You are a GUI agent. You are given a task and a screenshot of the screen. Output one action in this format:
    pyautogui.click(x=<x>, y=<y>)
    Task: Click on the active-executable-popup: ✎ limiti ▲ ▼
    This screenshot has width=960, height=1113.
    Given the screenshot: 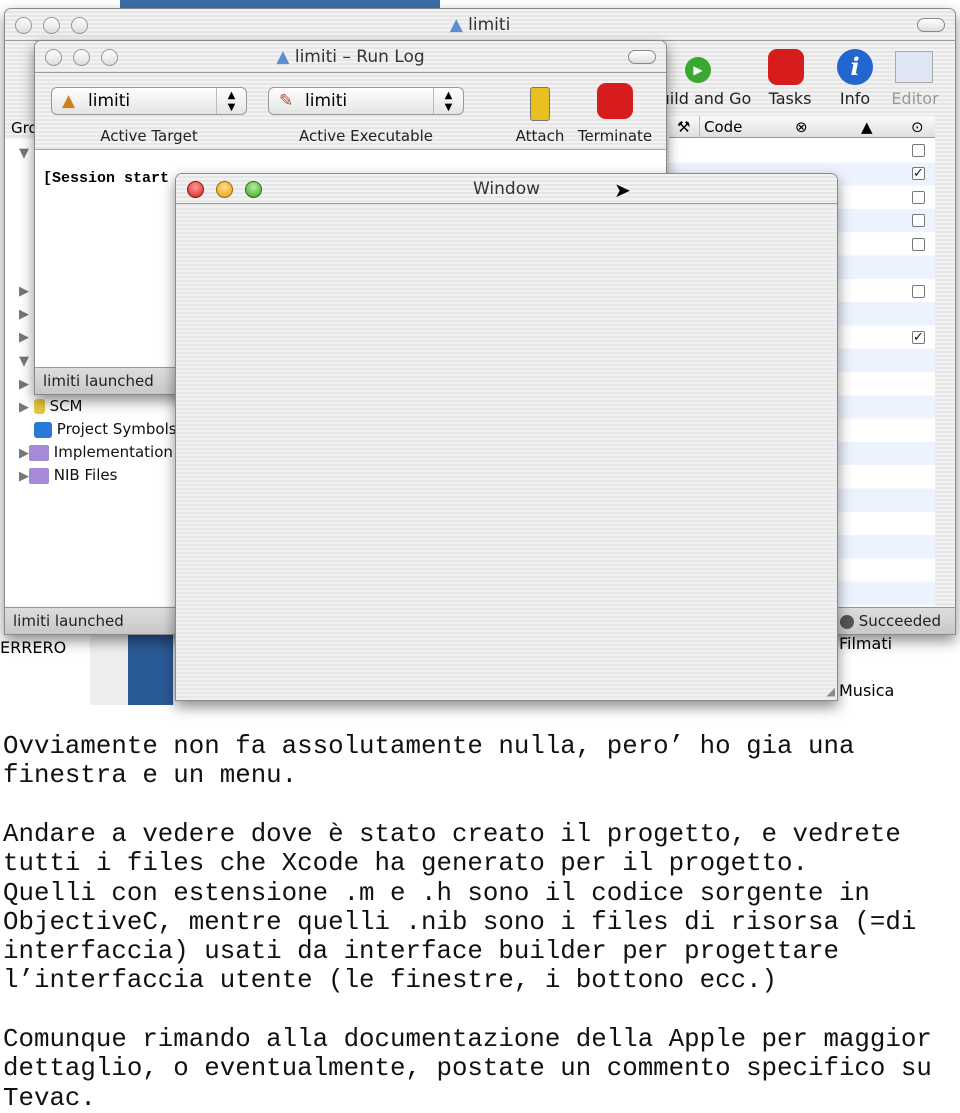 What is the action you would take?
    pyautogui.click(x=366, y=101)
    